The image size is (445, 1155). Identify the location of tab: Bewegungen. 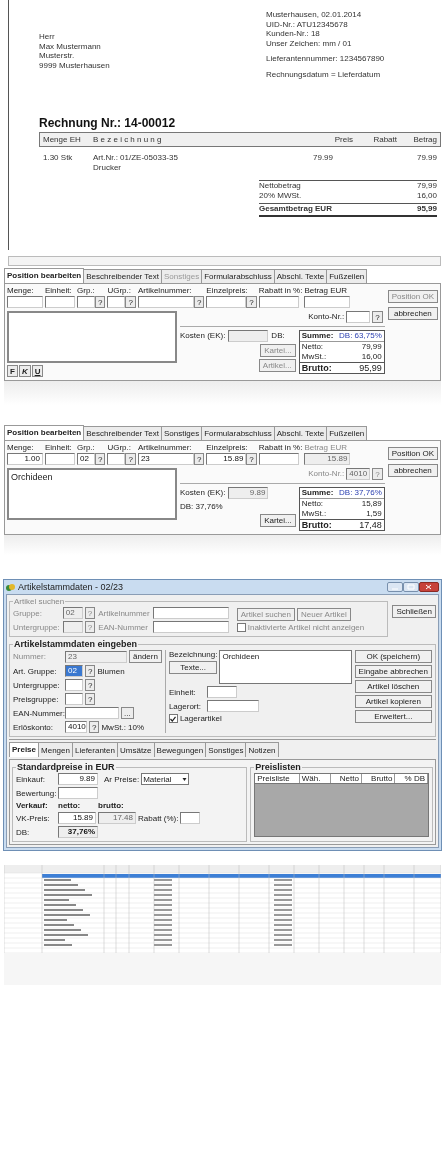
(180, 749).